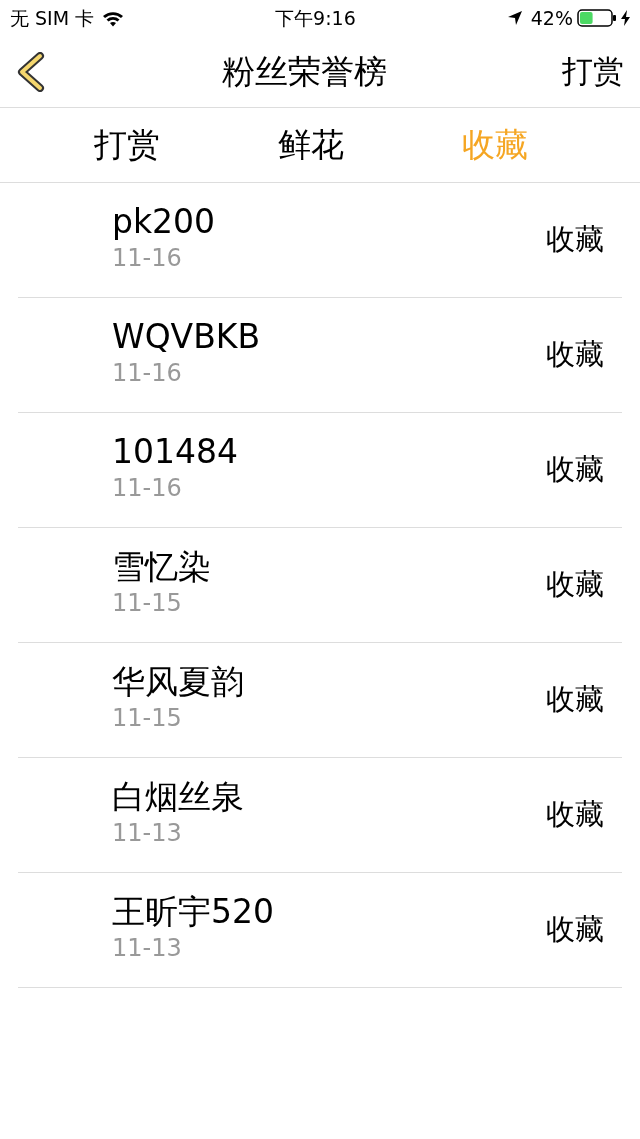  What do you see at coordinates (31, 71) in the screenshot?
I see `back-button` at bounding box center [31, 71].